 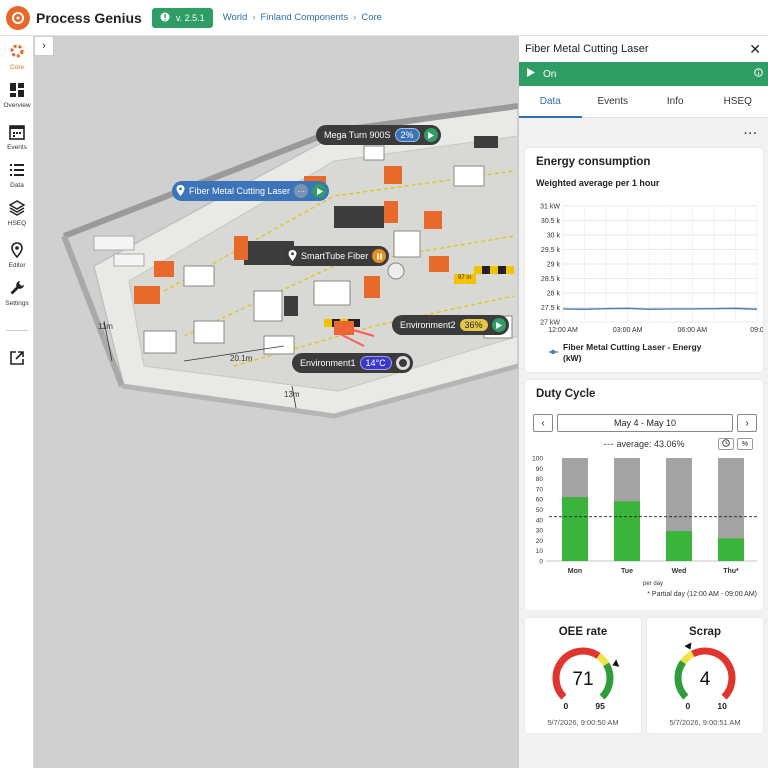 What do you see at coordinates (551, 221) in the screenshot?
I see `y-tick-label: 30.5 k` at bounding box center [551, 221].